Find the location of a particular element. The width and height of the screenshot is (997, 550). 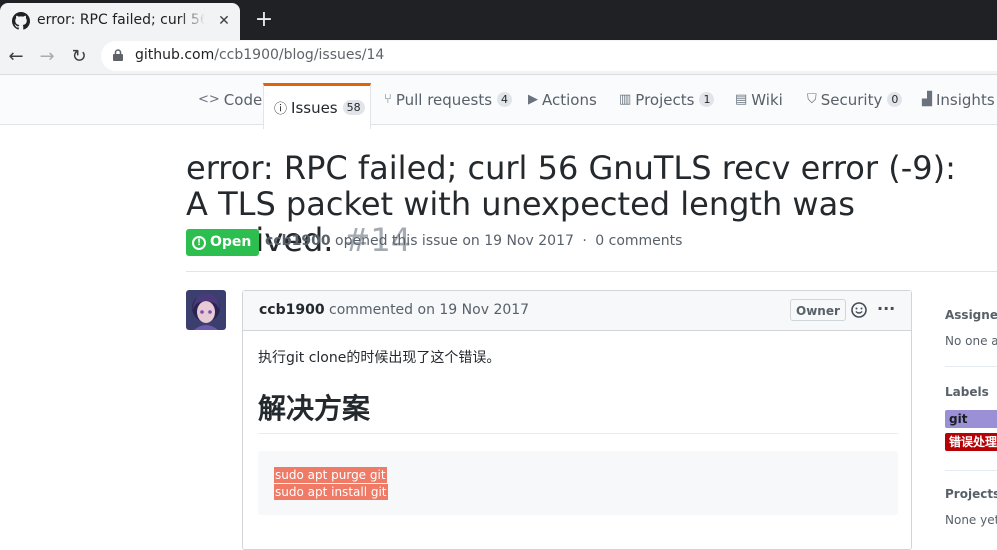

issue-opened-icon: ! is located at coordinates (199, 242).